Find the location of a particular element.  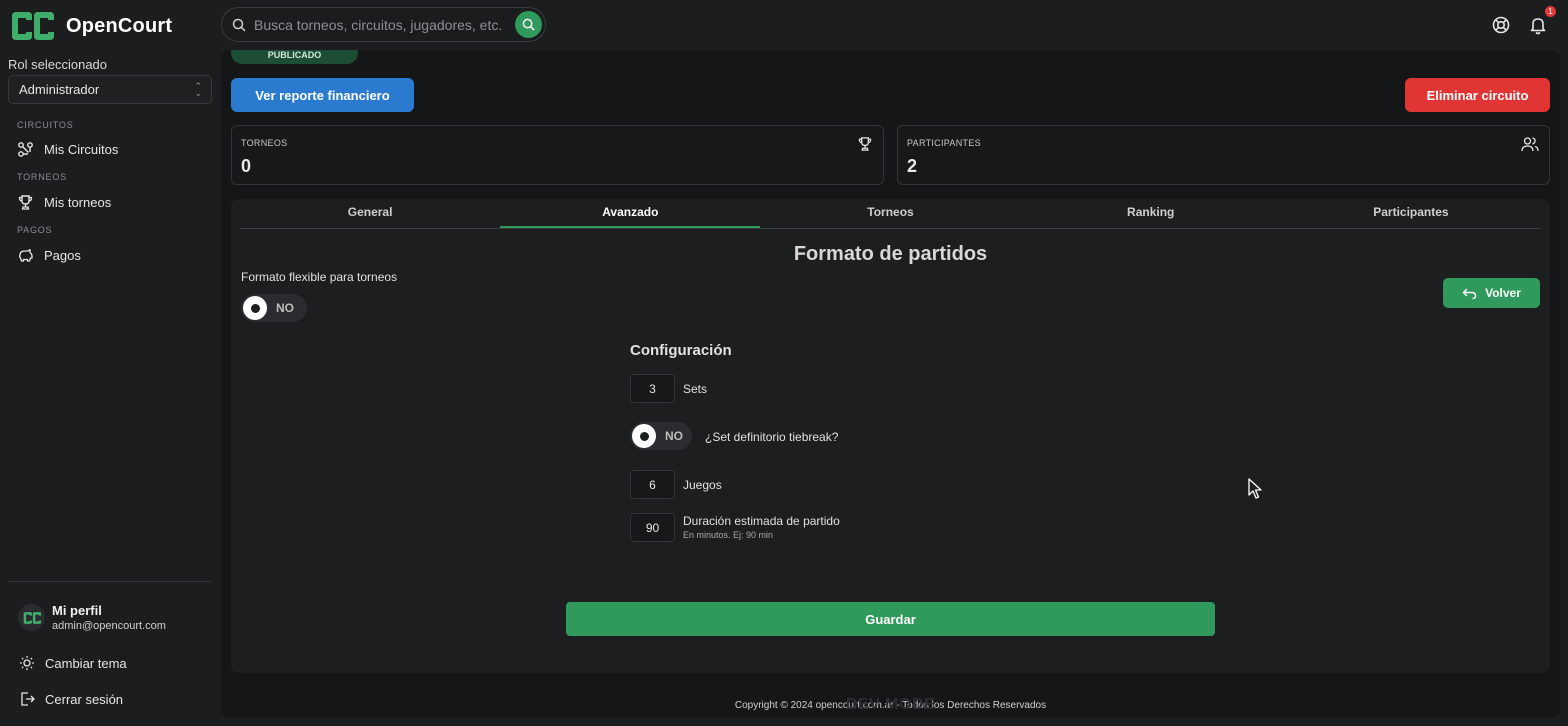

notification-badge: 1 is located at coordinates (1550, 11).